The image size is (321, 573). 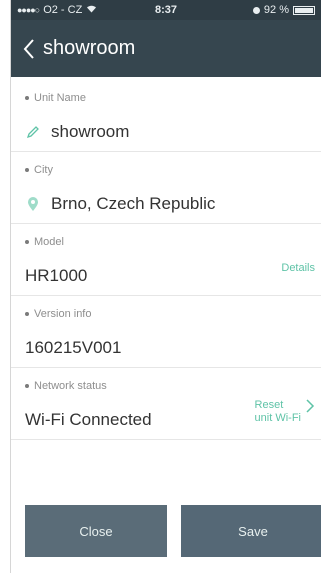 I want to click on version-value-text: 160215V001, so click(x=73, y=347).